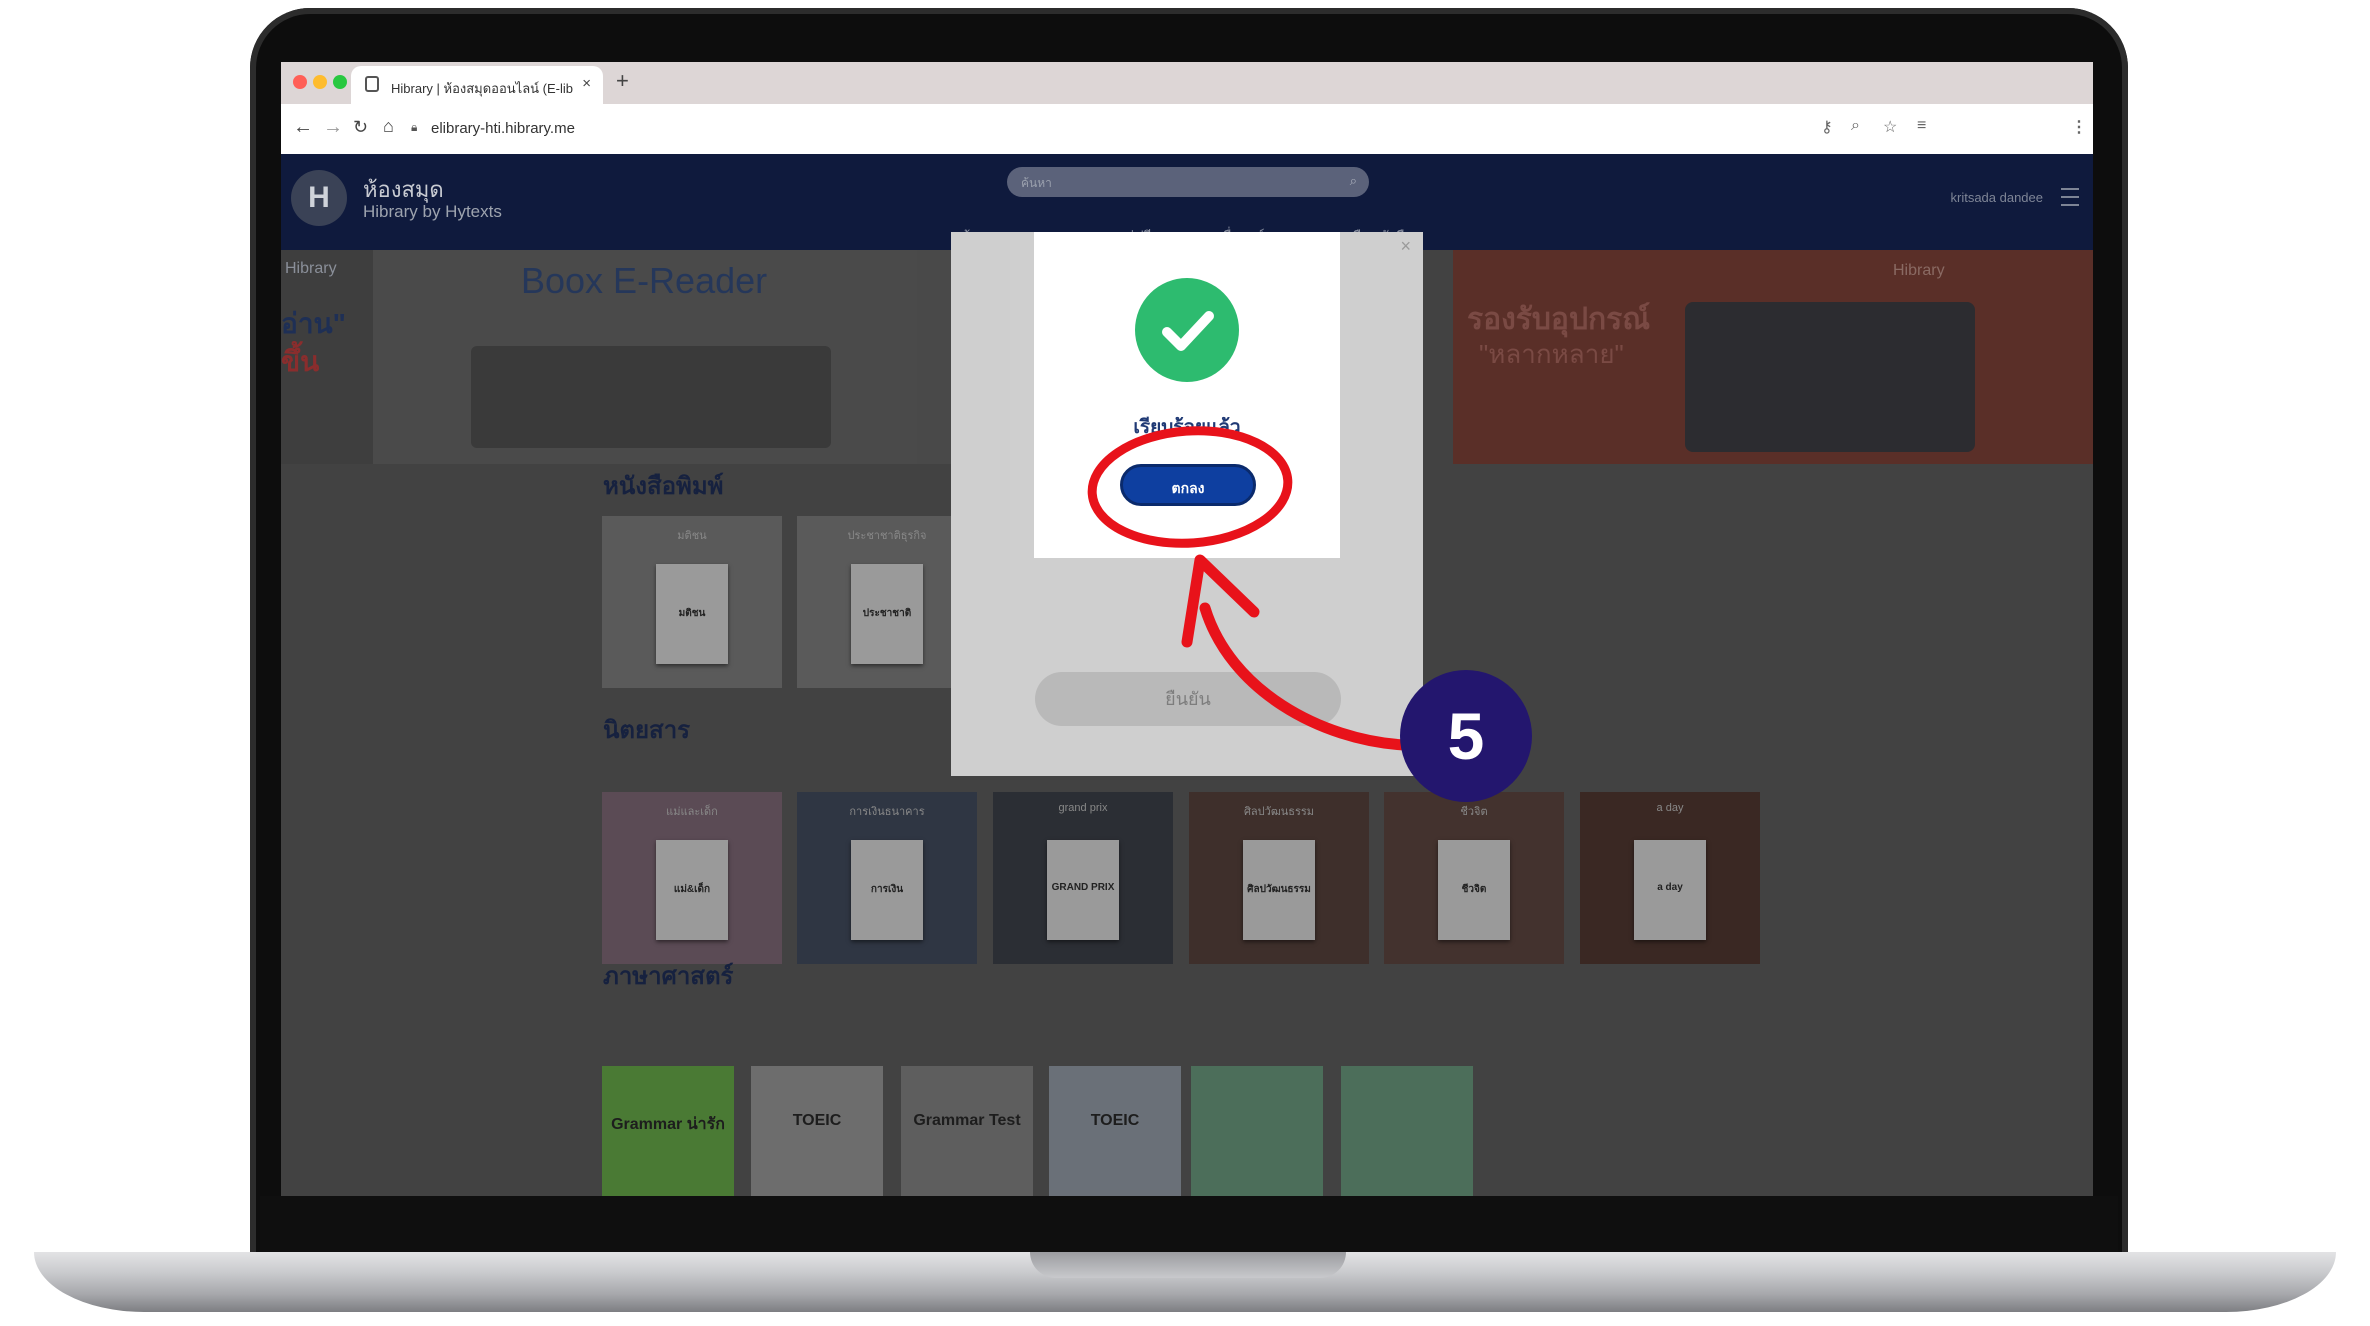  I want to click on magazine-card: a day a day, so click(1670, 878).